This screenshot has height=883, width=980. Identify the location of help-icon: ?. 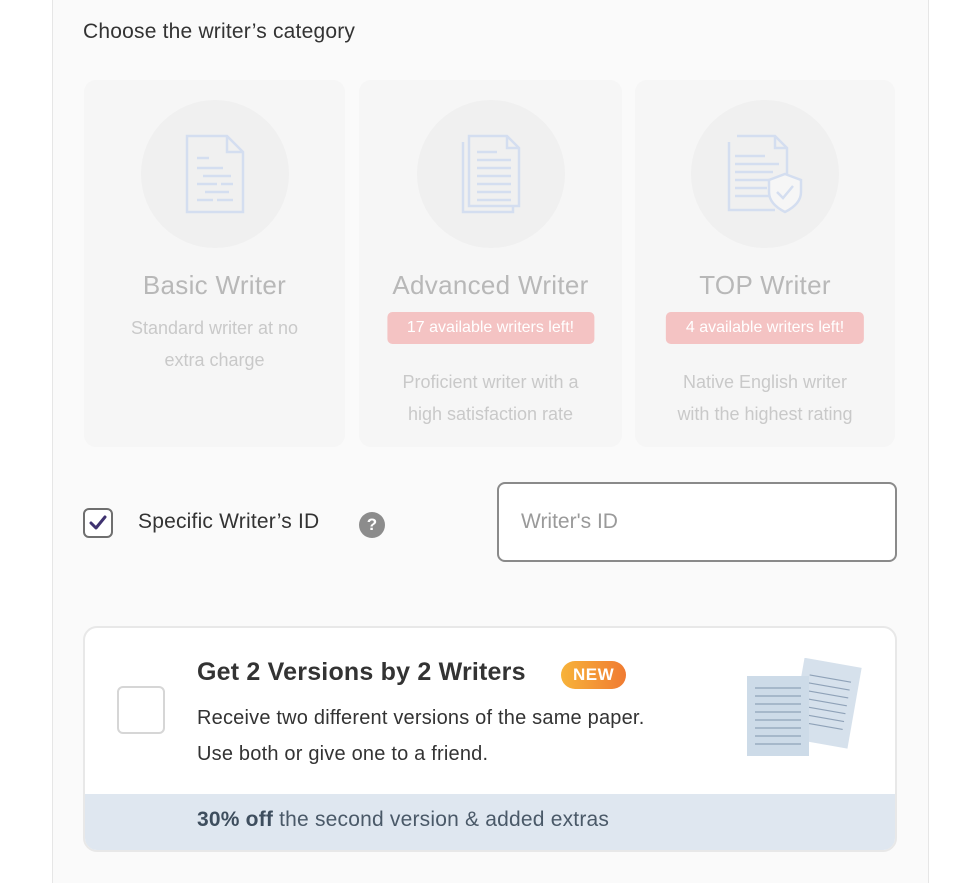
(372, 525).